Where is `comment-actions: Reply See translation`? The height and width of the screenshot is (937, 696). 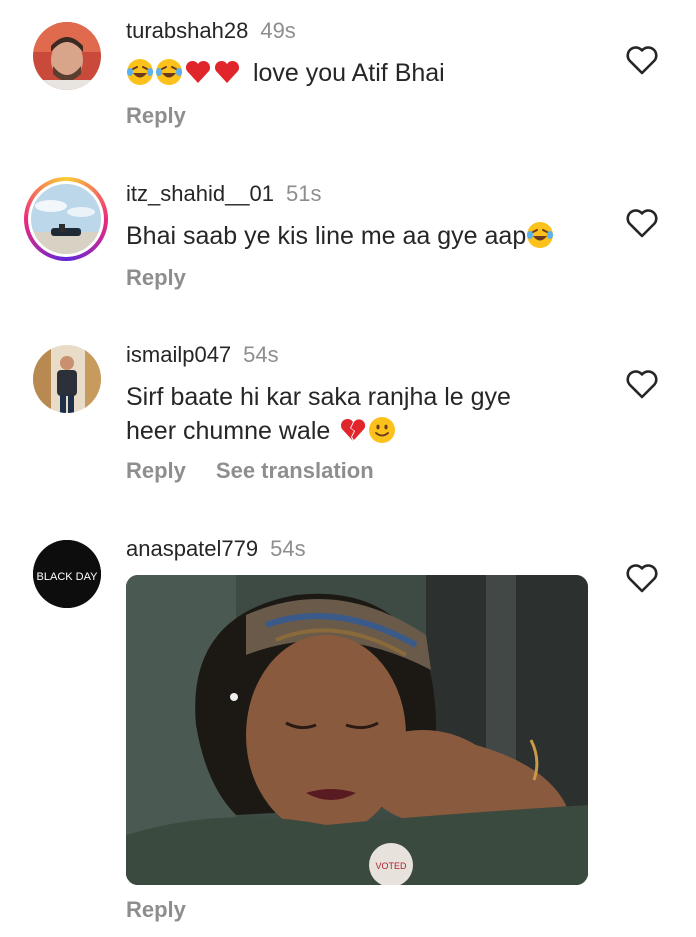 comment-actions: Reply See translation is located at coordinates (250, 471).